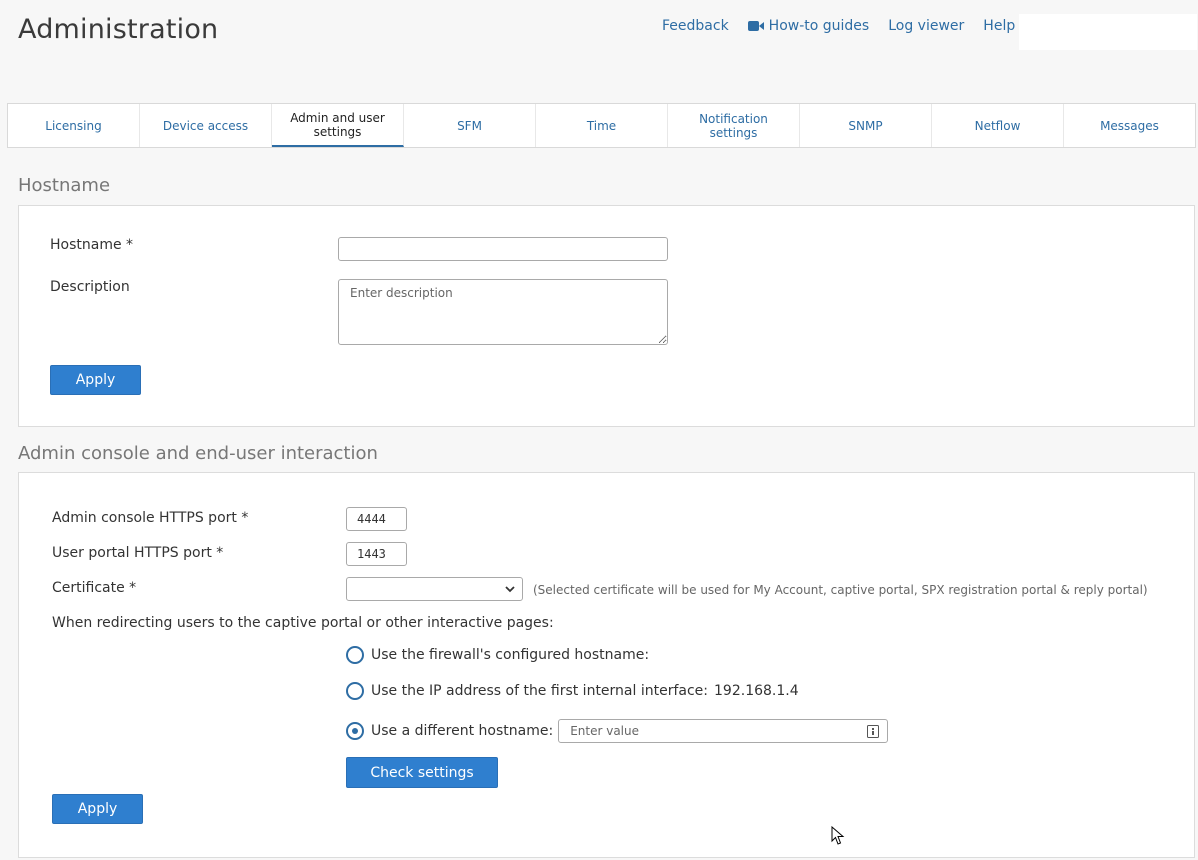  What do you see at coordinates (695, 26) in the screenshot?
I see `feedback-link: Feedback` at bounding box center [695, 26].